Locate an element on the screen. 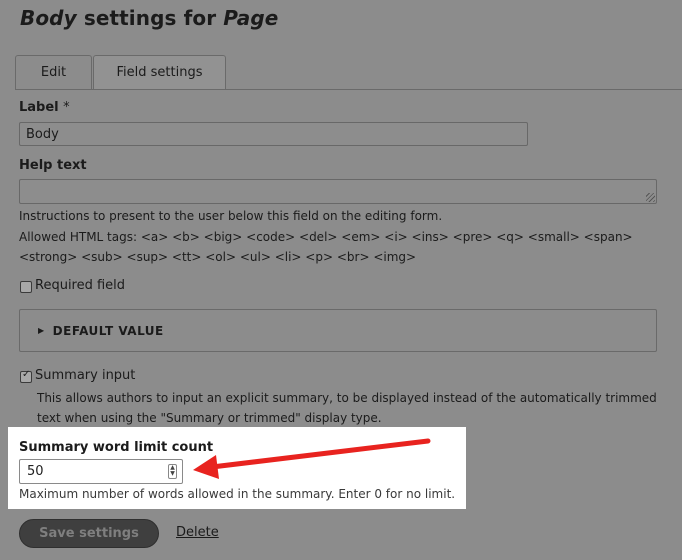  delete-link: Delete is located at coordinates (197, 532).